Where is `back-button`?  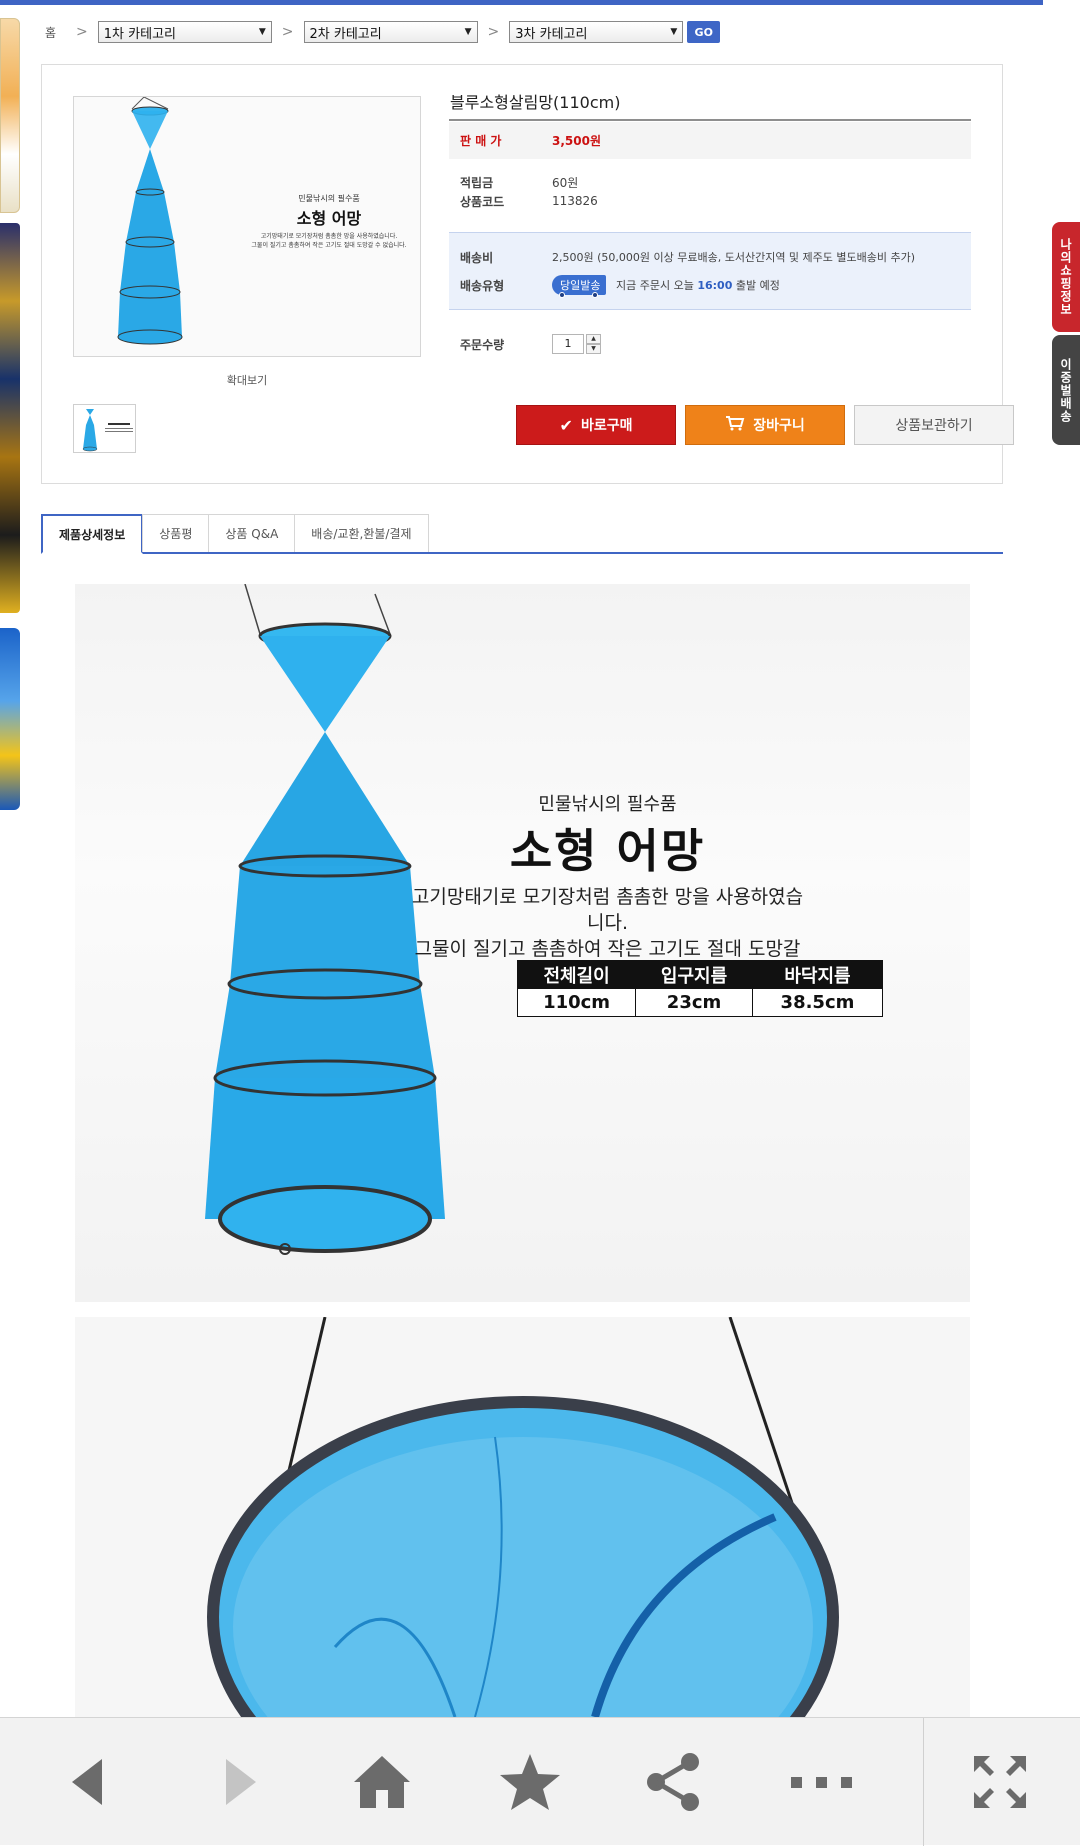
back-button is located at coordinates (88, 1782).